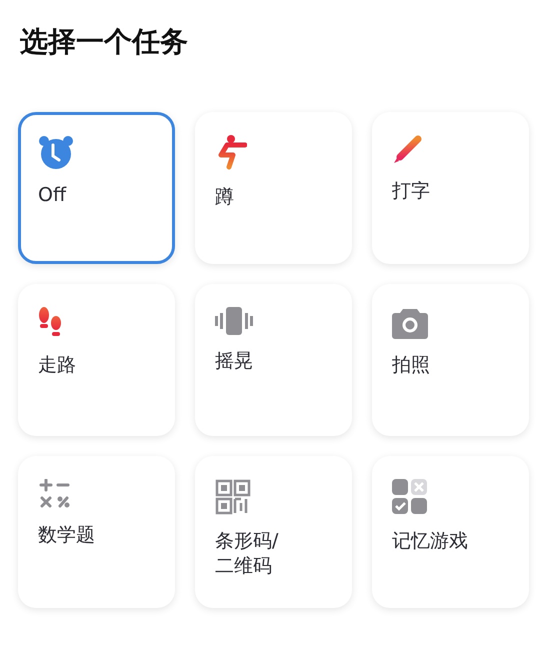 Image resolution: width=547 pixels, height=660 pixels. What do you see at coordinates (52, 195) in the screenshot?
I see `task-label: Off` at bounding box center [52, 195].